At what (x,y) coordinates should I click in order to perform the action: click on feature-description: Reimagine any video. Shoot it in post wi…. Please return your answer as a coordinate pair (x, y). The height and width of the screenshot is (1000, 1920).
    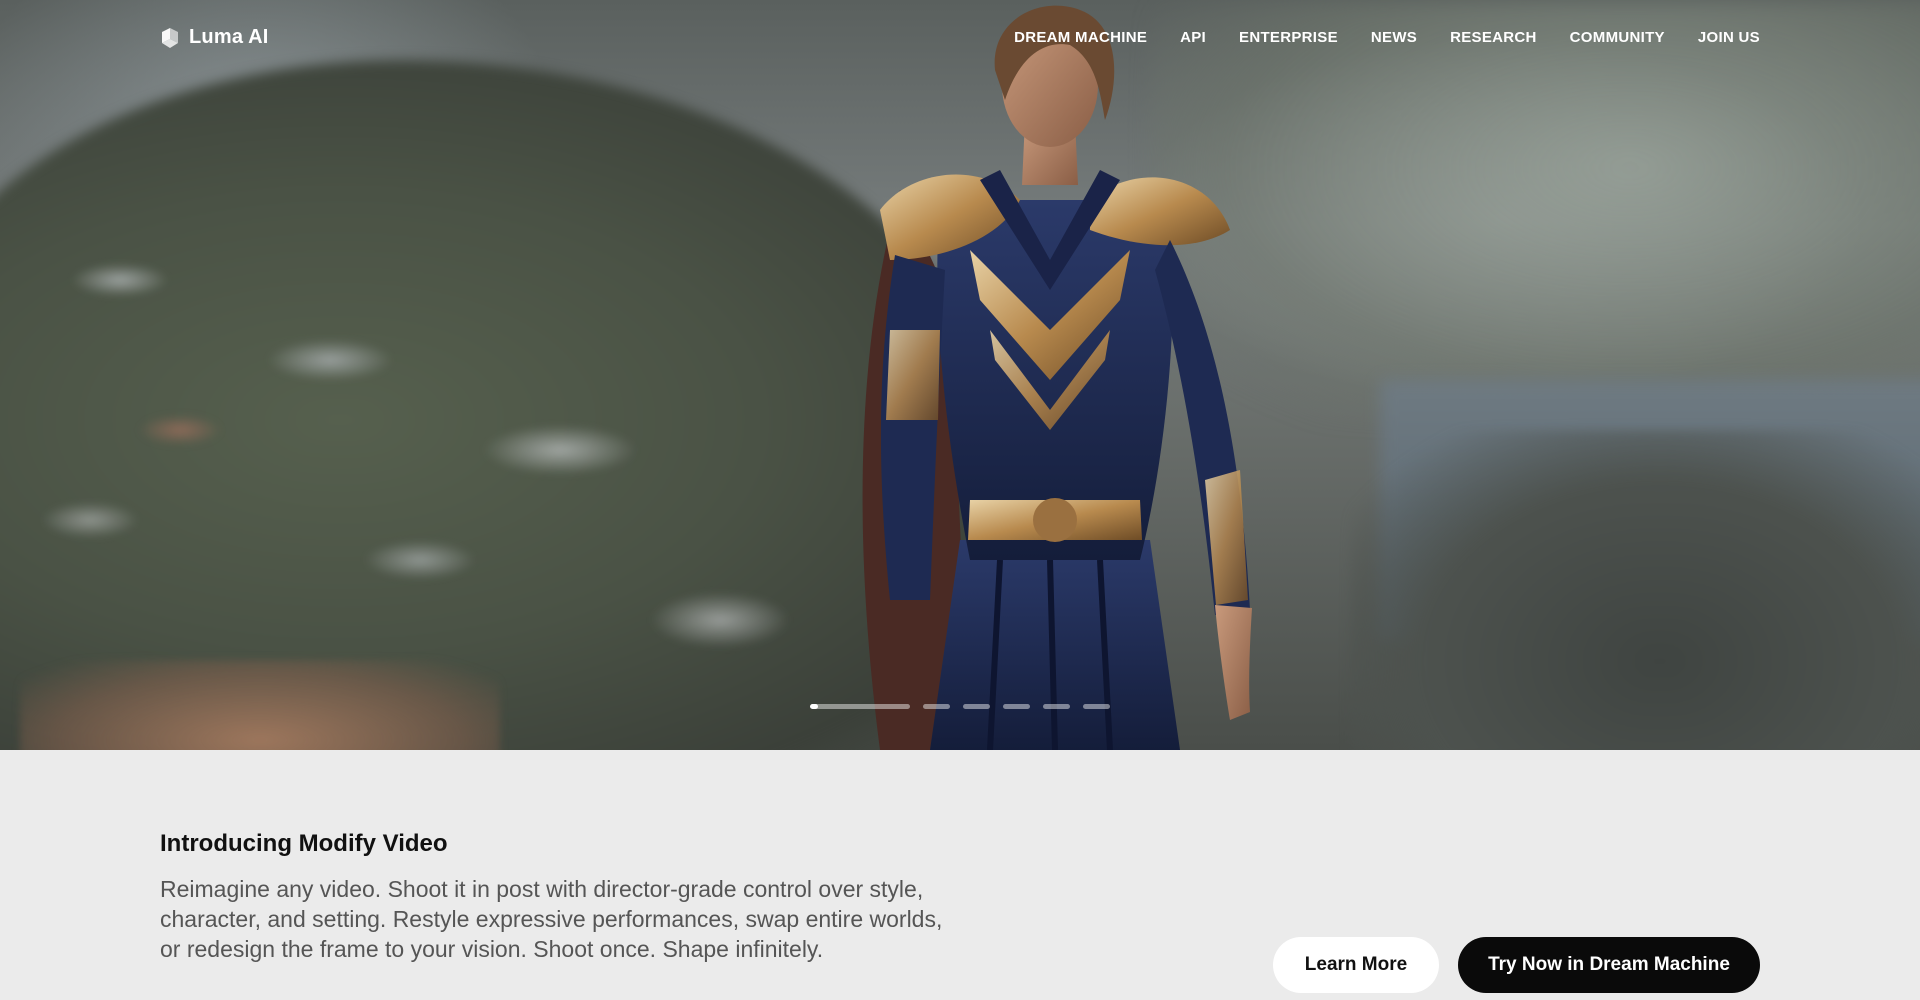
    Looking at the image, I should click on (551, 919).